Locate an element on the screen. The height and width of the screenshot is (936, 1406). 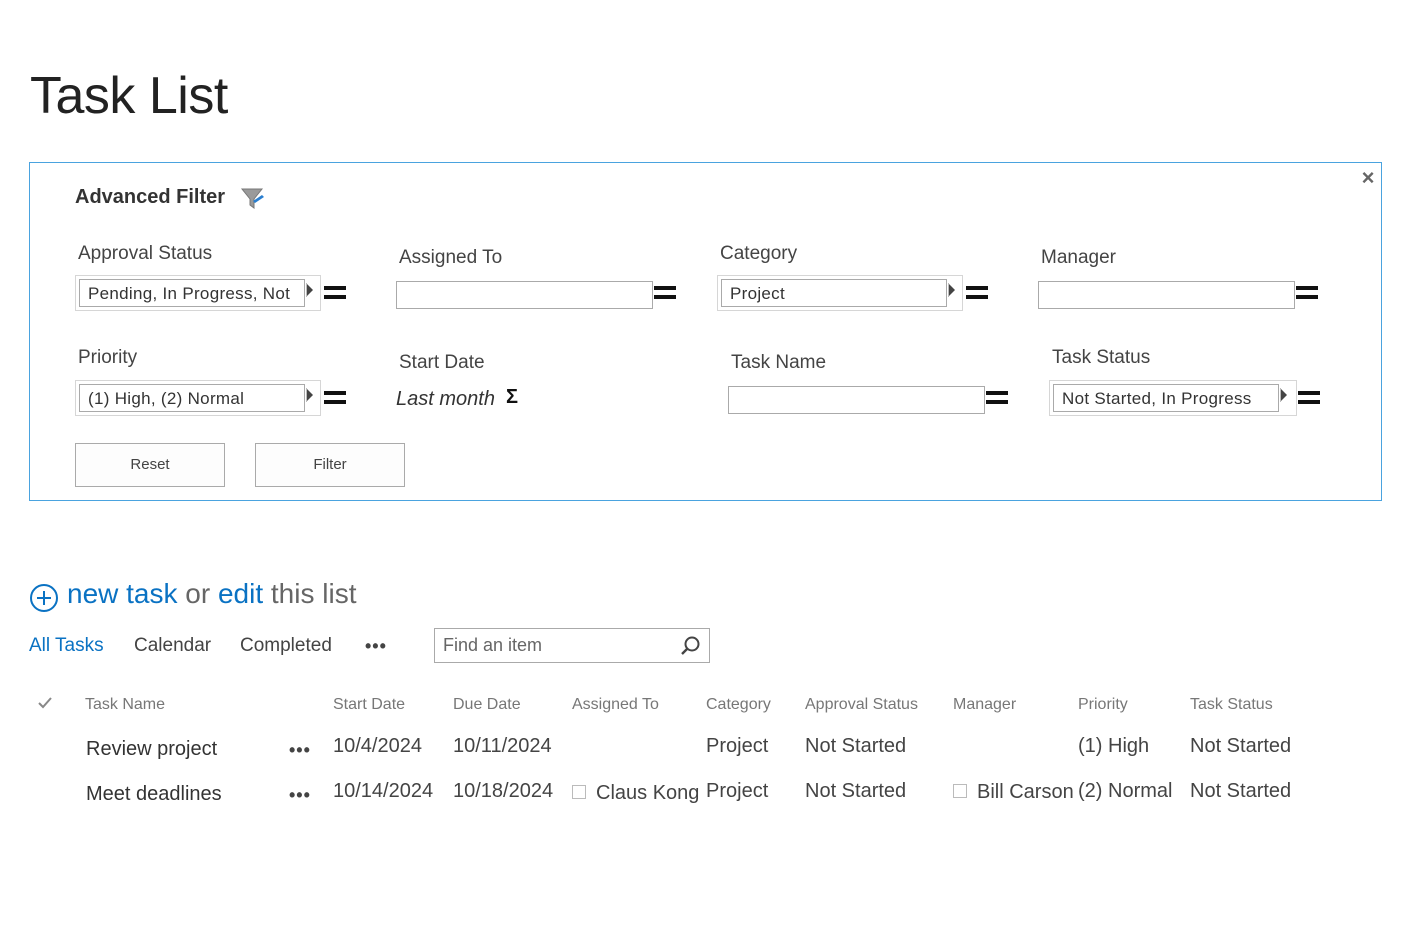
manager-label: Manager is located at coordinates (1078, 257).